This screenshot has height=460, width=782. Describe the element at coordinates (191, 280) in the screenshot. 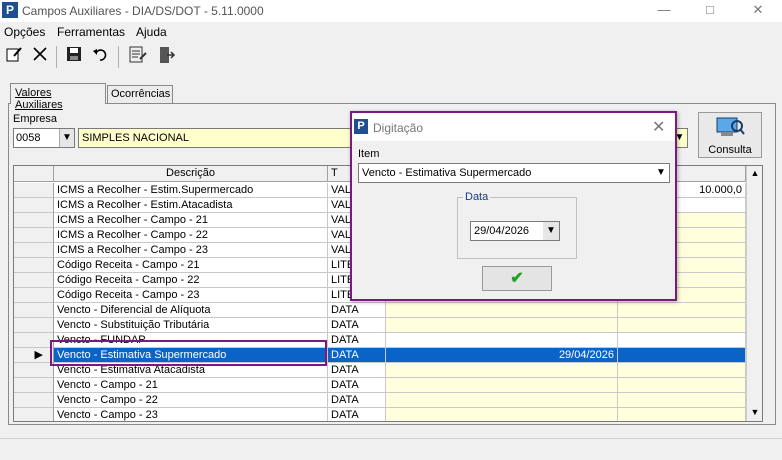

I see `cell-descricao: Código Receita - Campo - 22` at that location.